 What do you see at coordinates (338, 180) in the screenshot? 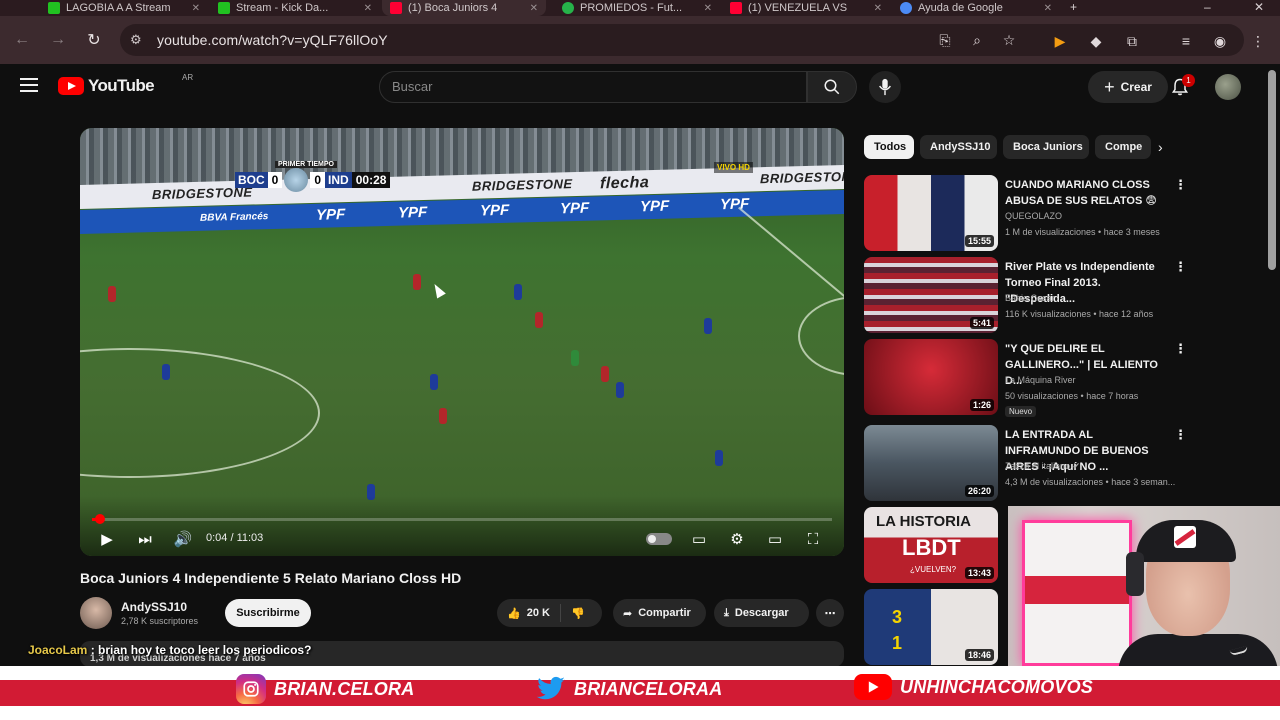
I see `away-team: IND` at bounding box center [338, 180].